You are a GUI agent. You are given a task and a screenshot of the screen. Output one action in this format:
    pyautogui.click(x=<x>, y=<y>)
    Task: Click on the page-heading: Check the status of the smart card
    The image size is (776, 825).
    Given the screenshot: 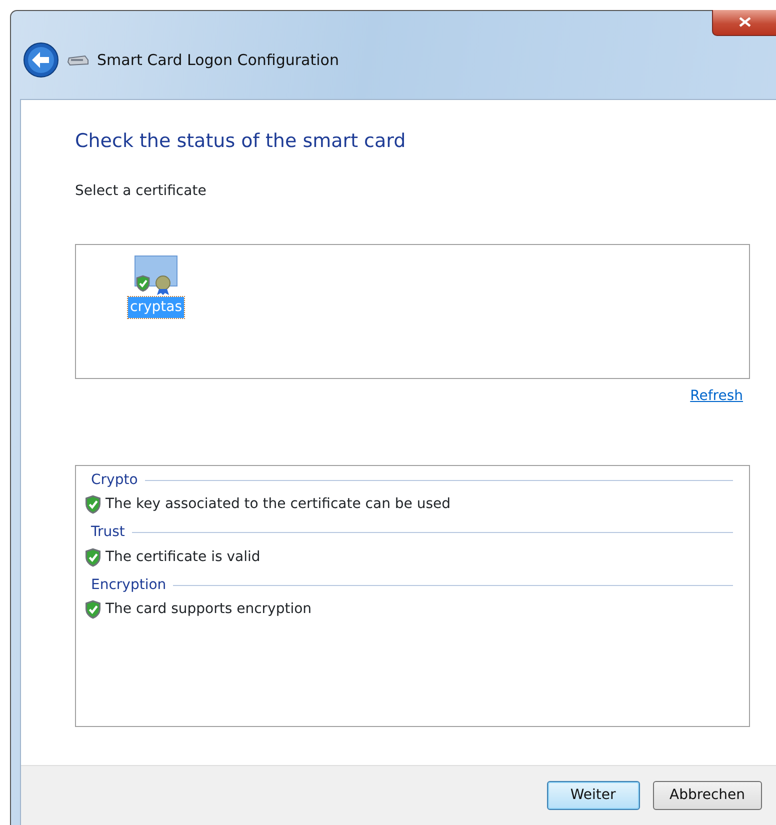 What is the action you would take?
    pyautogui.click(x=241, y=141)
    